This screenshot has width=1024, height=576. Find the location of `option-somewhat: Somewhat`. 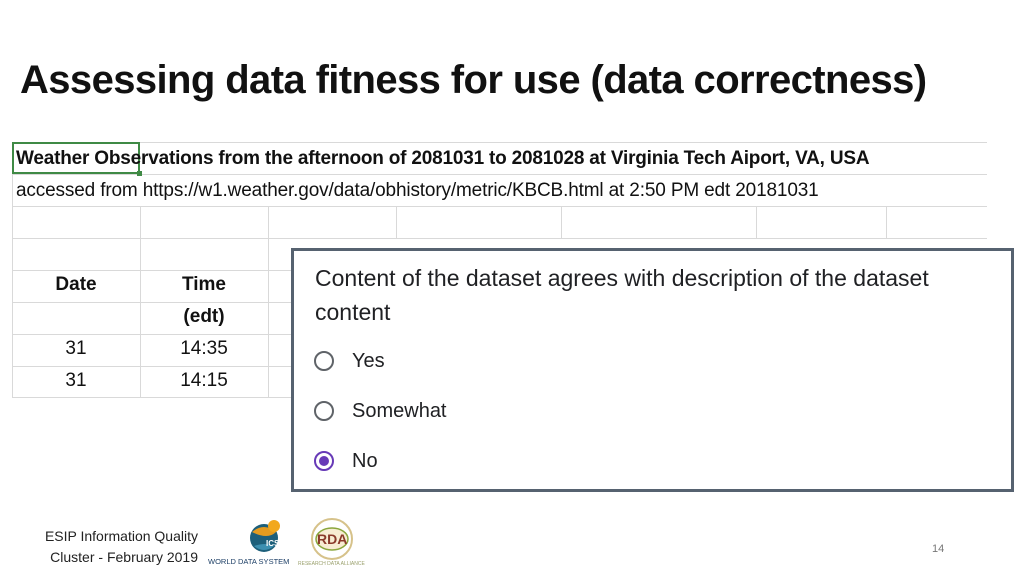

option-somewhat: Somewhat is located at coordinates (380, 411).